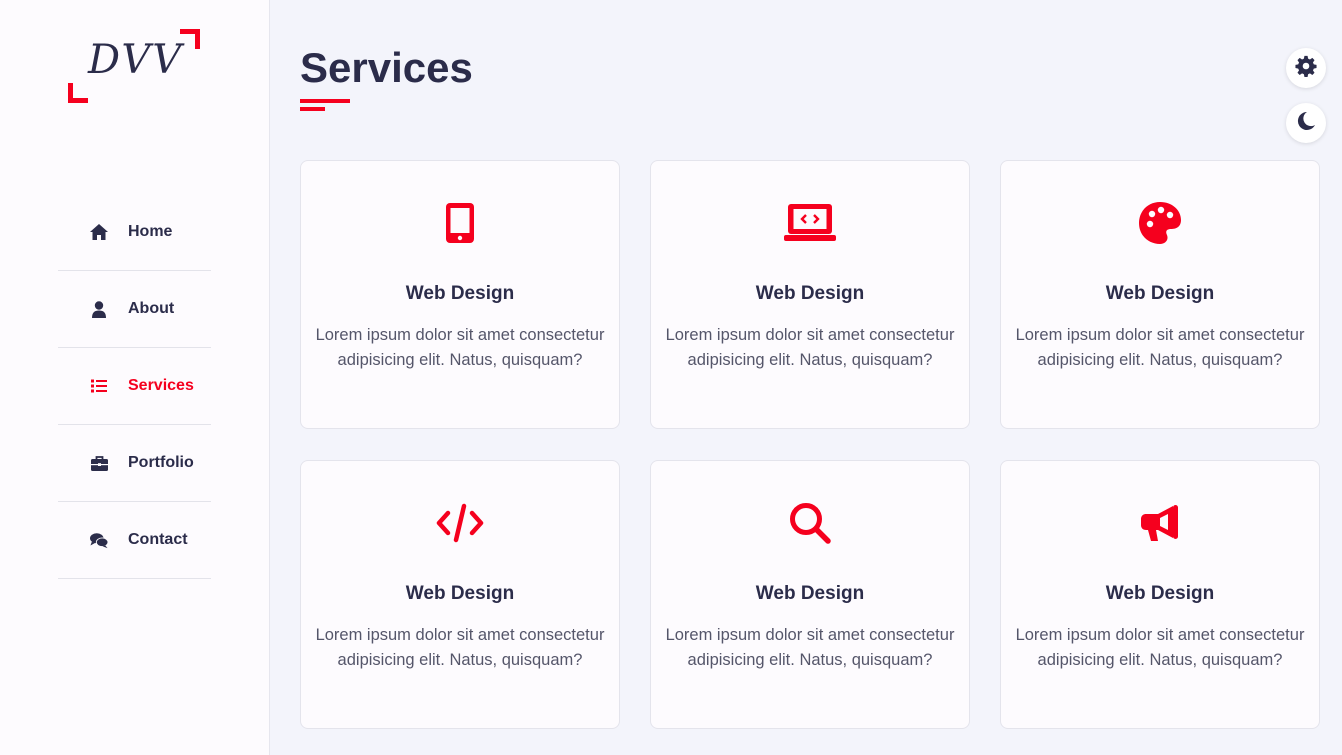 This screenshot has height=755, width=1342. I want to click on nav-label: Home, so click(150, 231).